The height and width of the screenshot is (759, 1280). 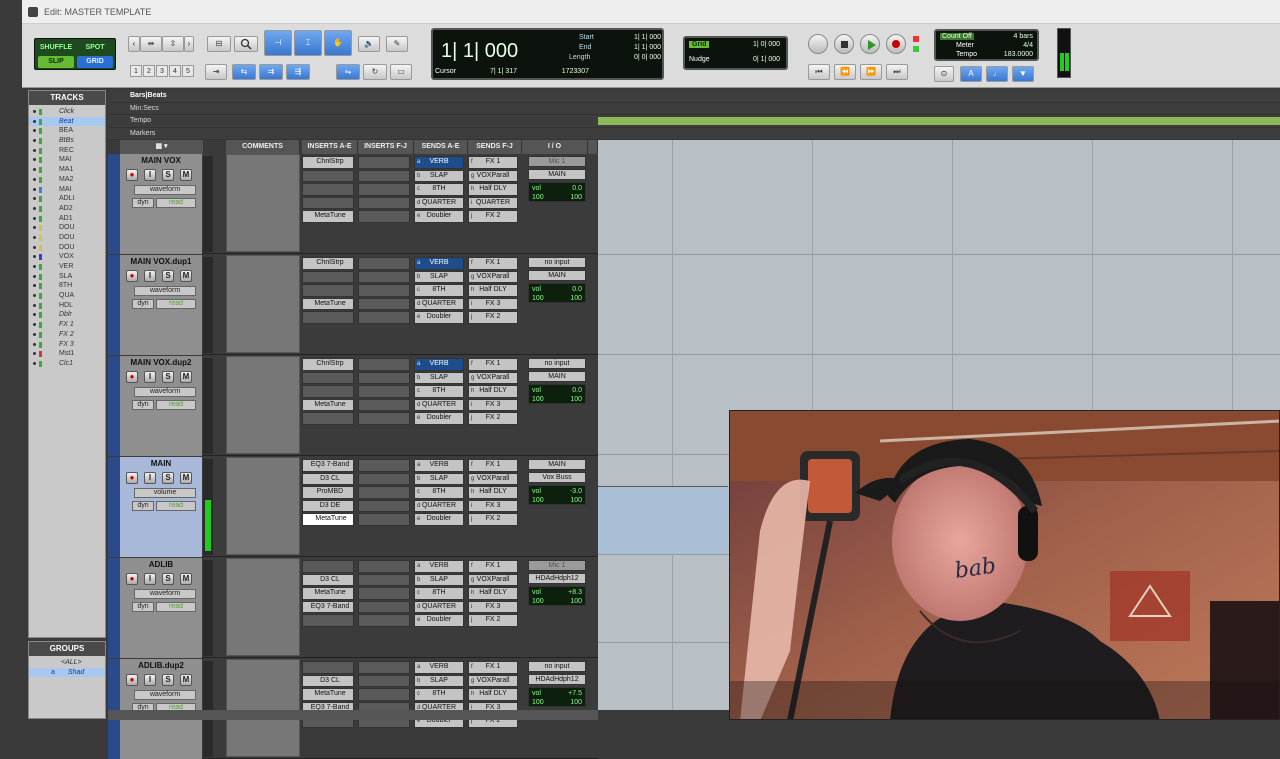 What do you see at coordinates (694, 121) in the screenshot?
I see `ruler-tempo: Tempo` at bounding box center [694, 121].